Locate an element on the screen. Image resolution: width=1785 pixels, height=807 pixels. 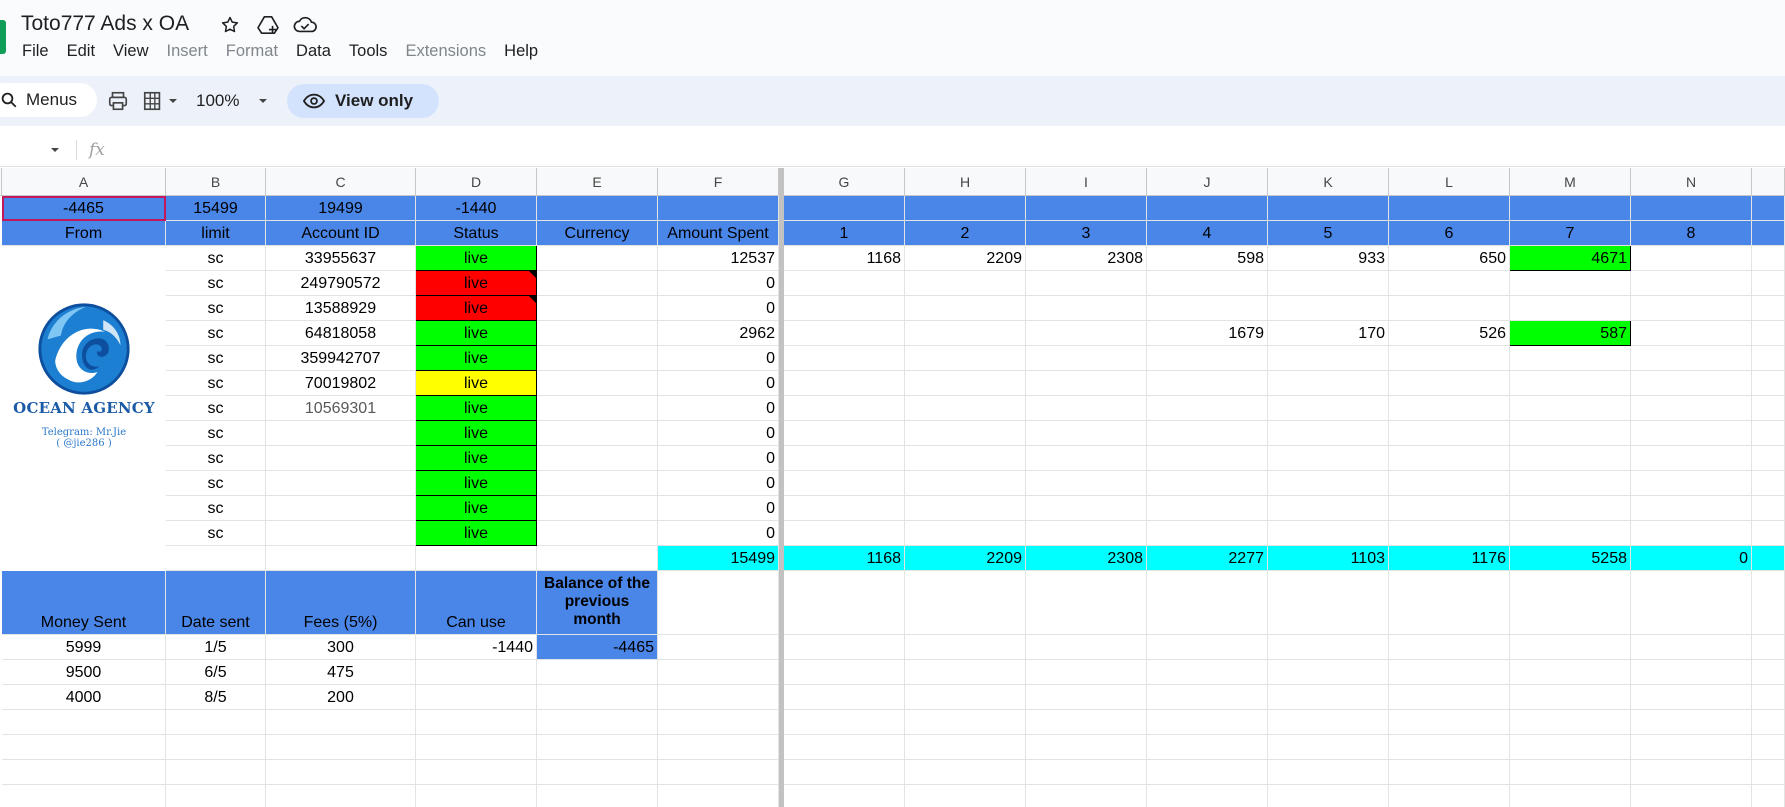
money-cell: 6/5 is located at coordinates (216, 672).